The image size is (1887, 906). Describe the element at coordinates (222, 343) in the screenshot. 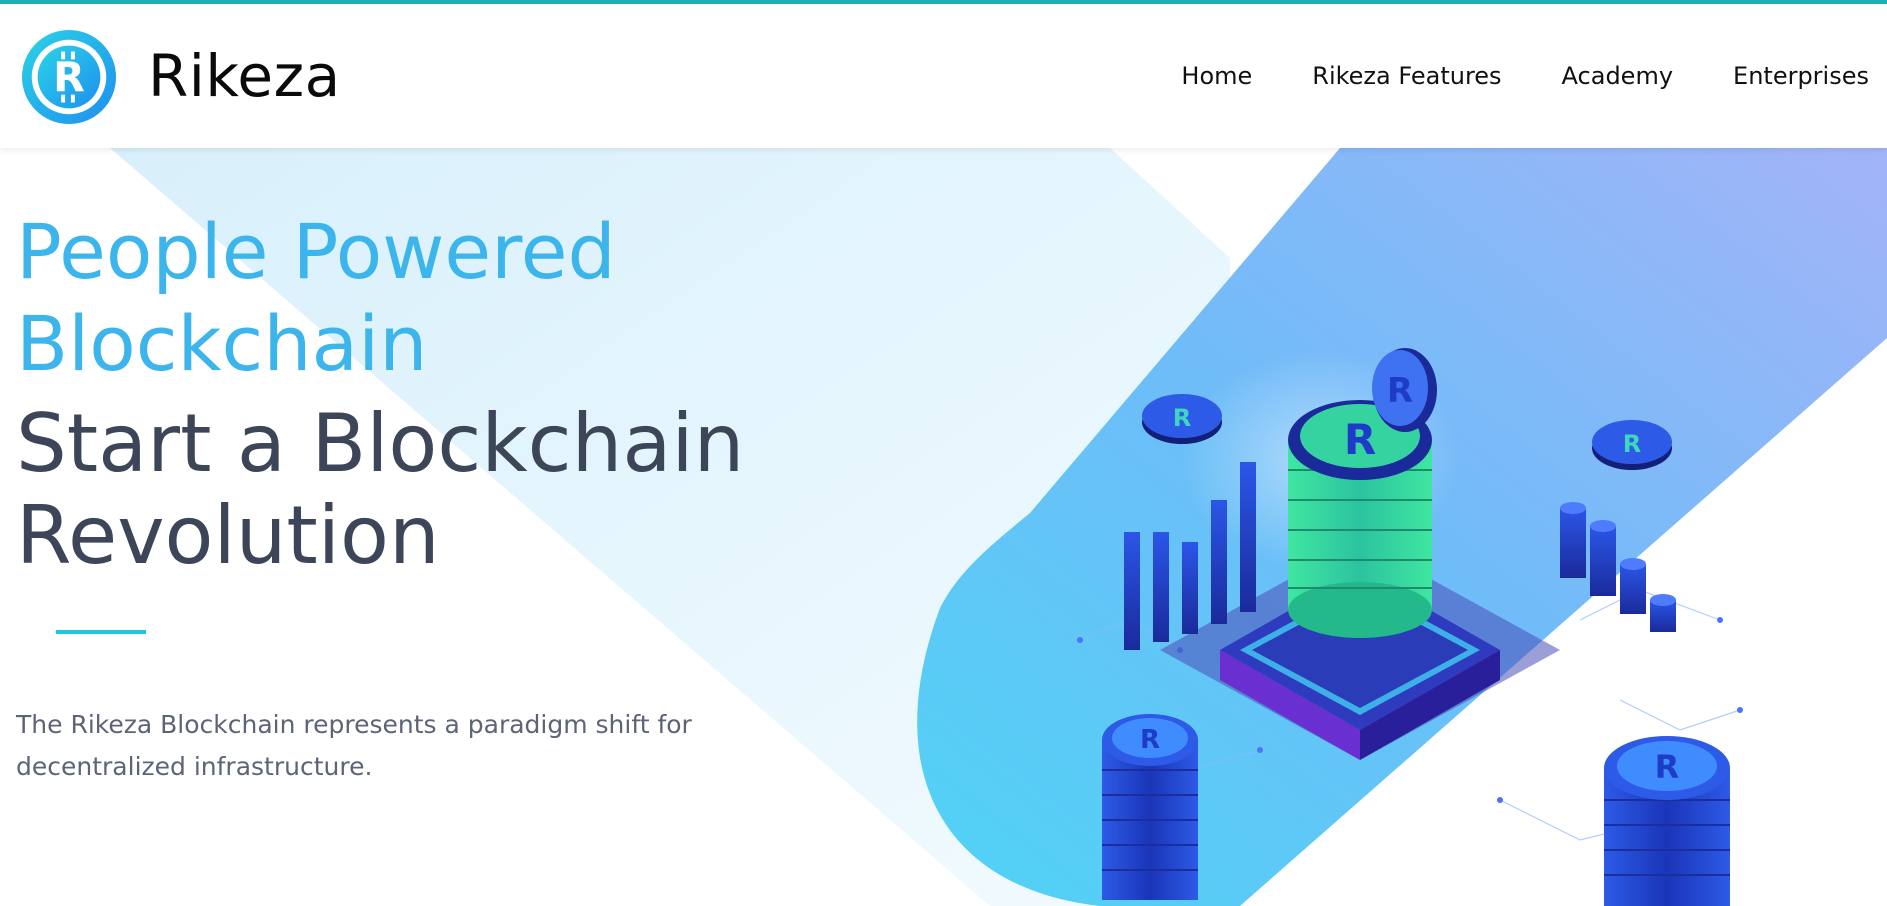

I see `hero-headline-line-2: Blockchain` at that location.